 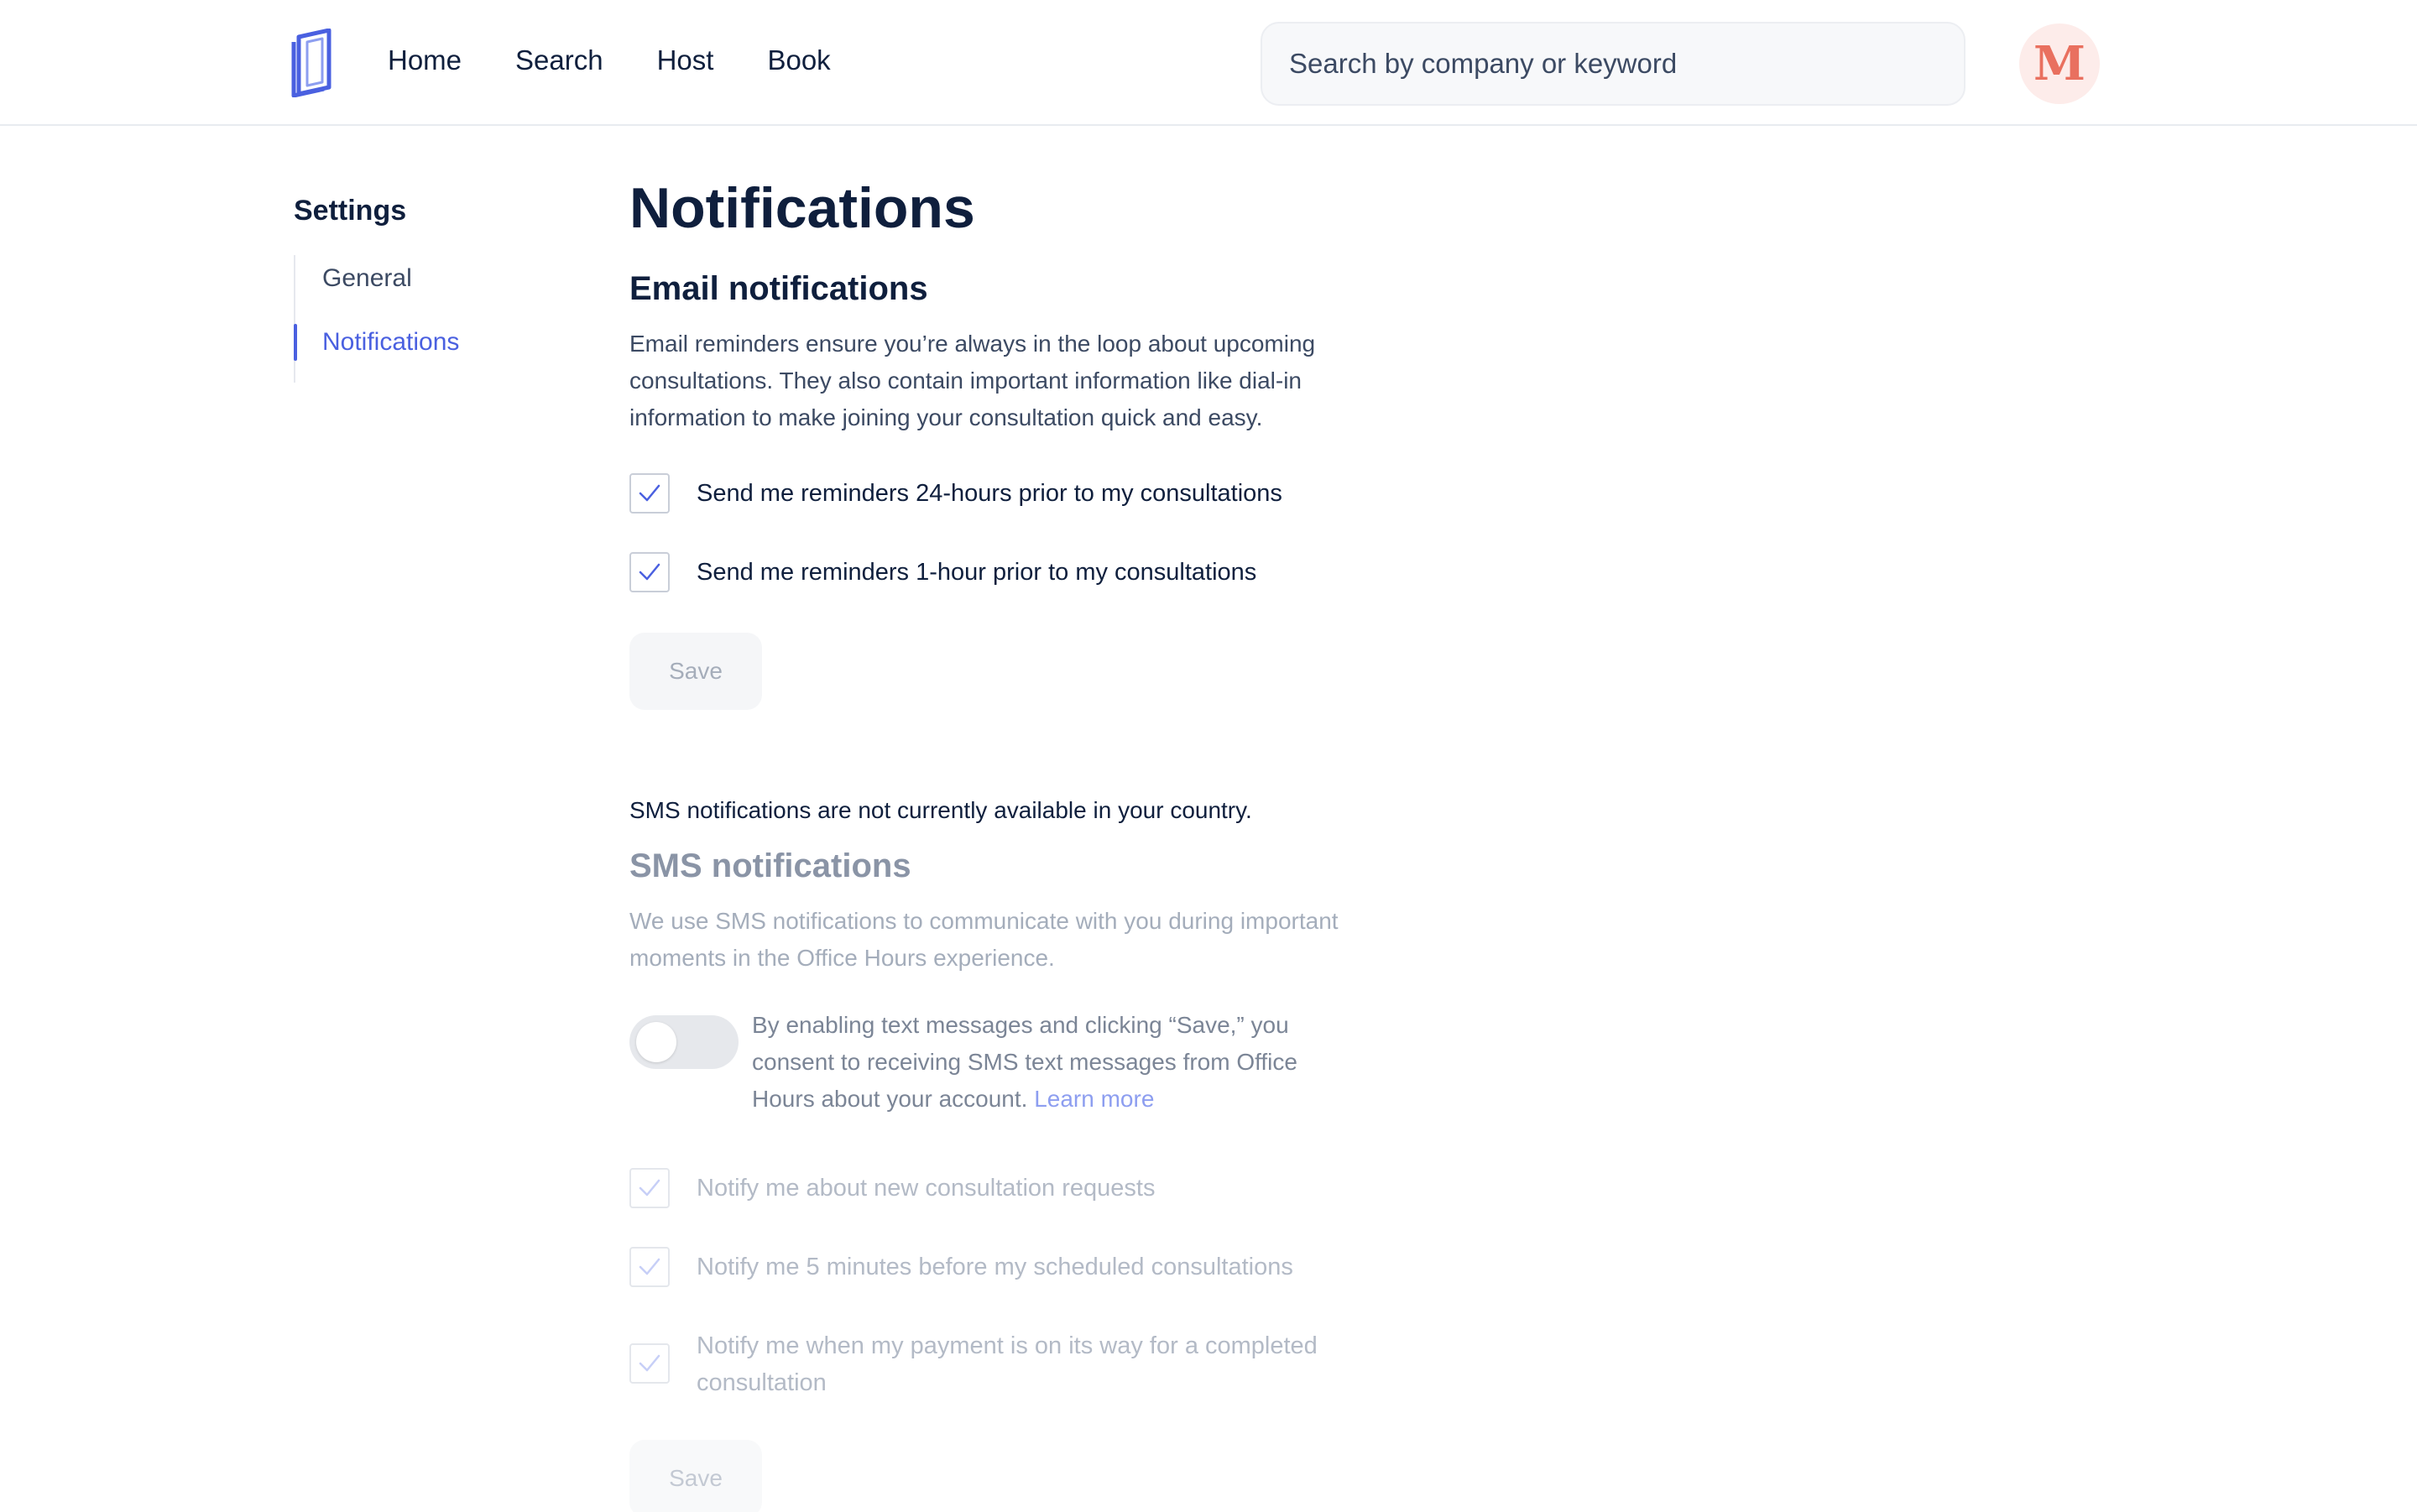 I want to click on settings-sidebar: General Notifications, so click(x=376, y=319).